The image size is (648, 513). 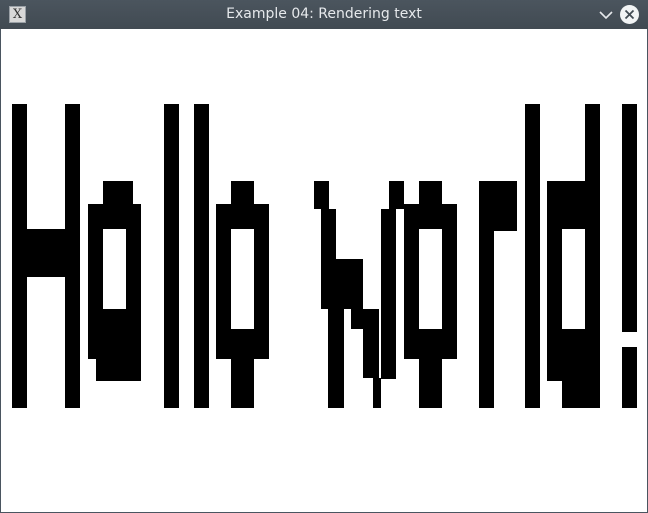 I want to click on title-bar: X Example 04: Rendering text, so click(x=324, y=14).